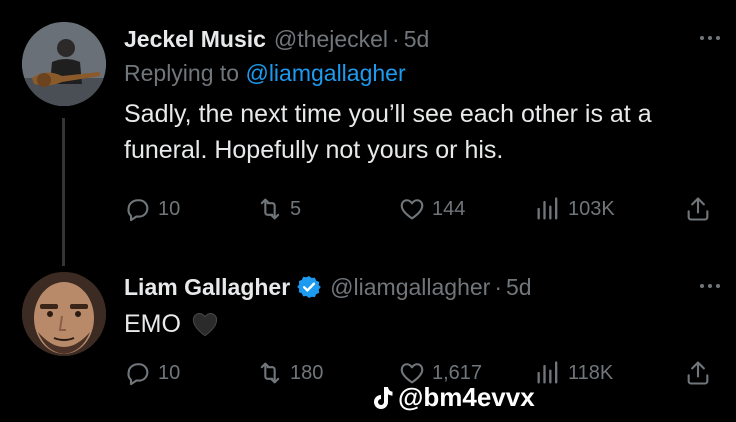 The height and width of the screenshot is (422, 736). Describe the element at coordinates (420, 73) in the screenshot. I see `replying-to: Replying to @liamgallagher` at that location.